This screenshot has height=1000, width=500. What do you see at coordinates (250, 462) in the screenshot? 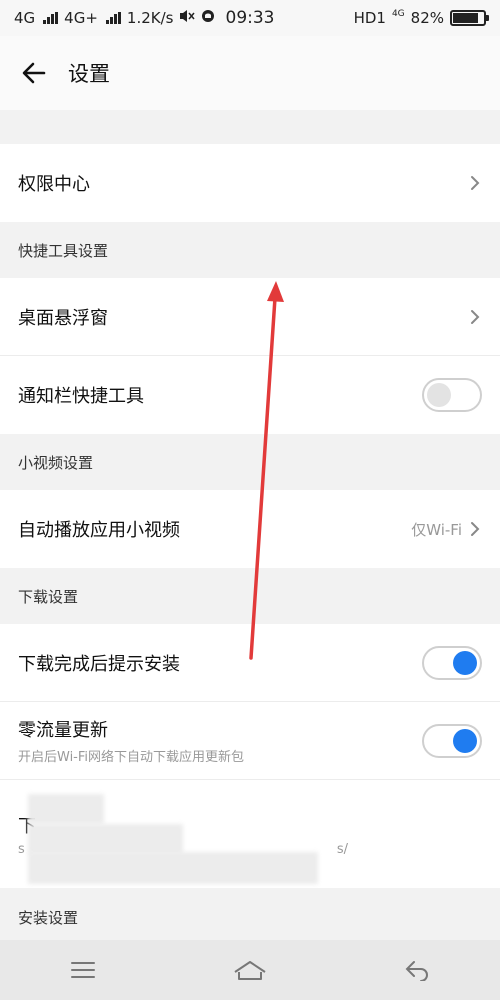
I see `section-header-short-video: 小视频设置` at bounding box center [250, 462].